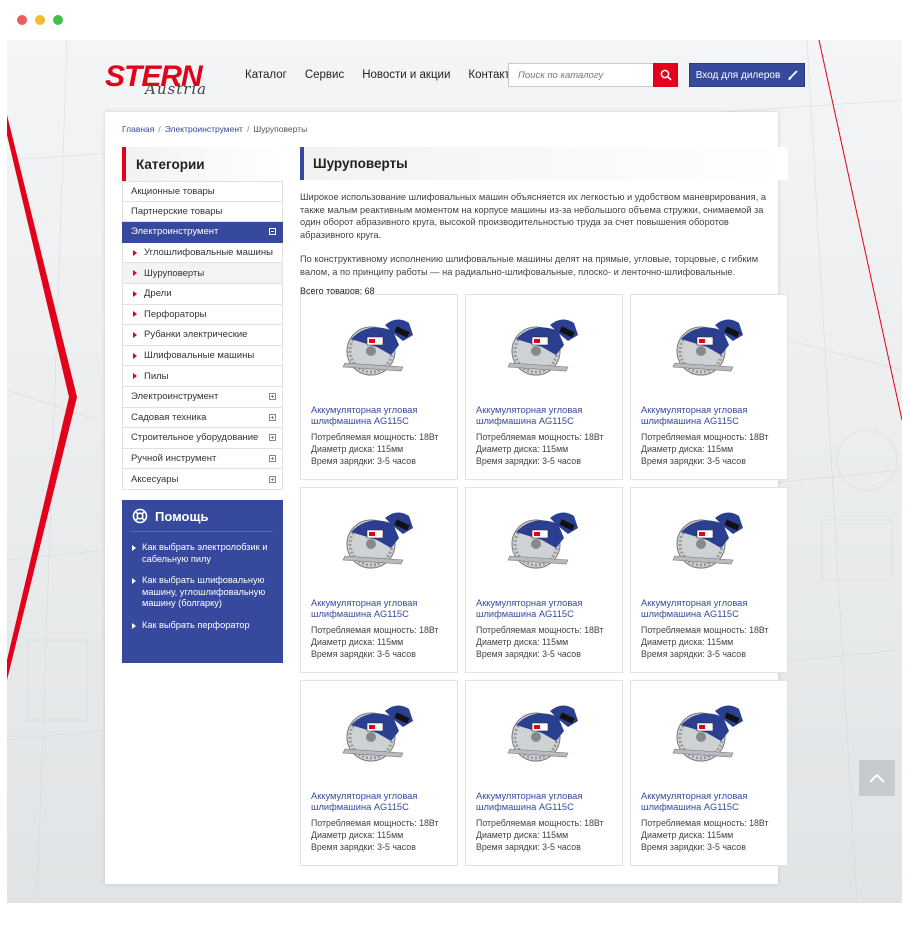  Describe the element at coordinates (22, 20) in the screenshot. I see `close-dot` at that location.